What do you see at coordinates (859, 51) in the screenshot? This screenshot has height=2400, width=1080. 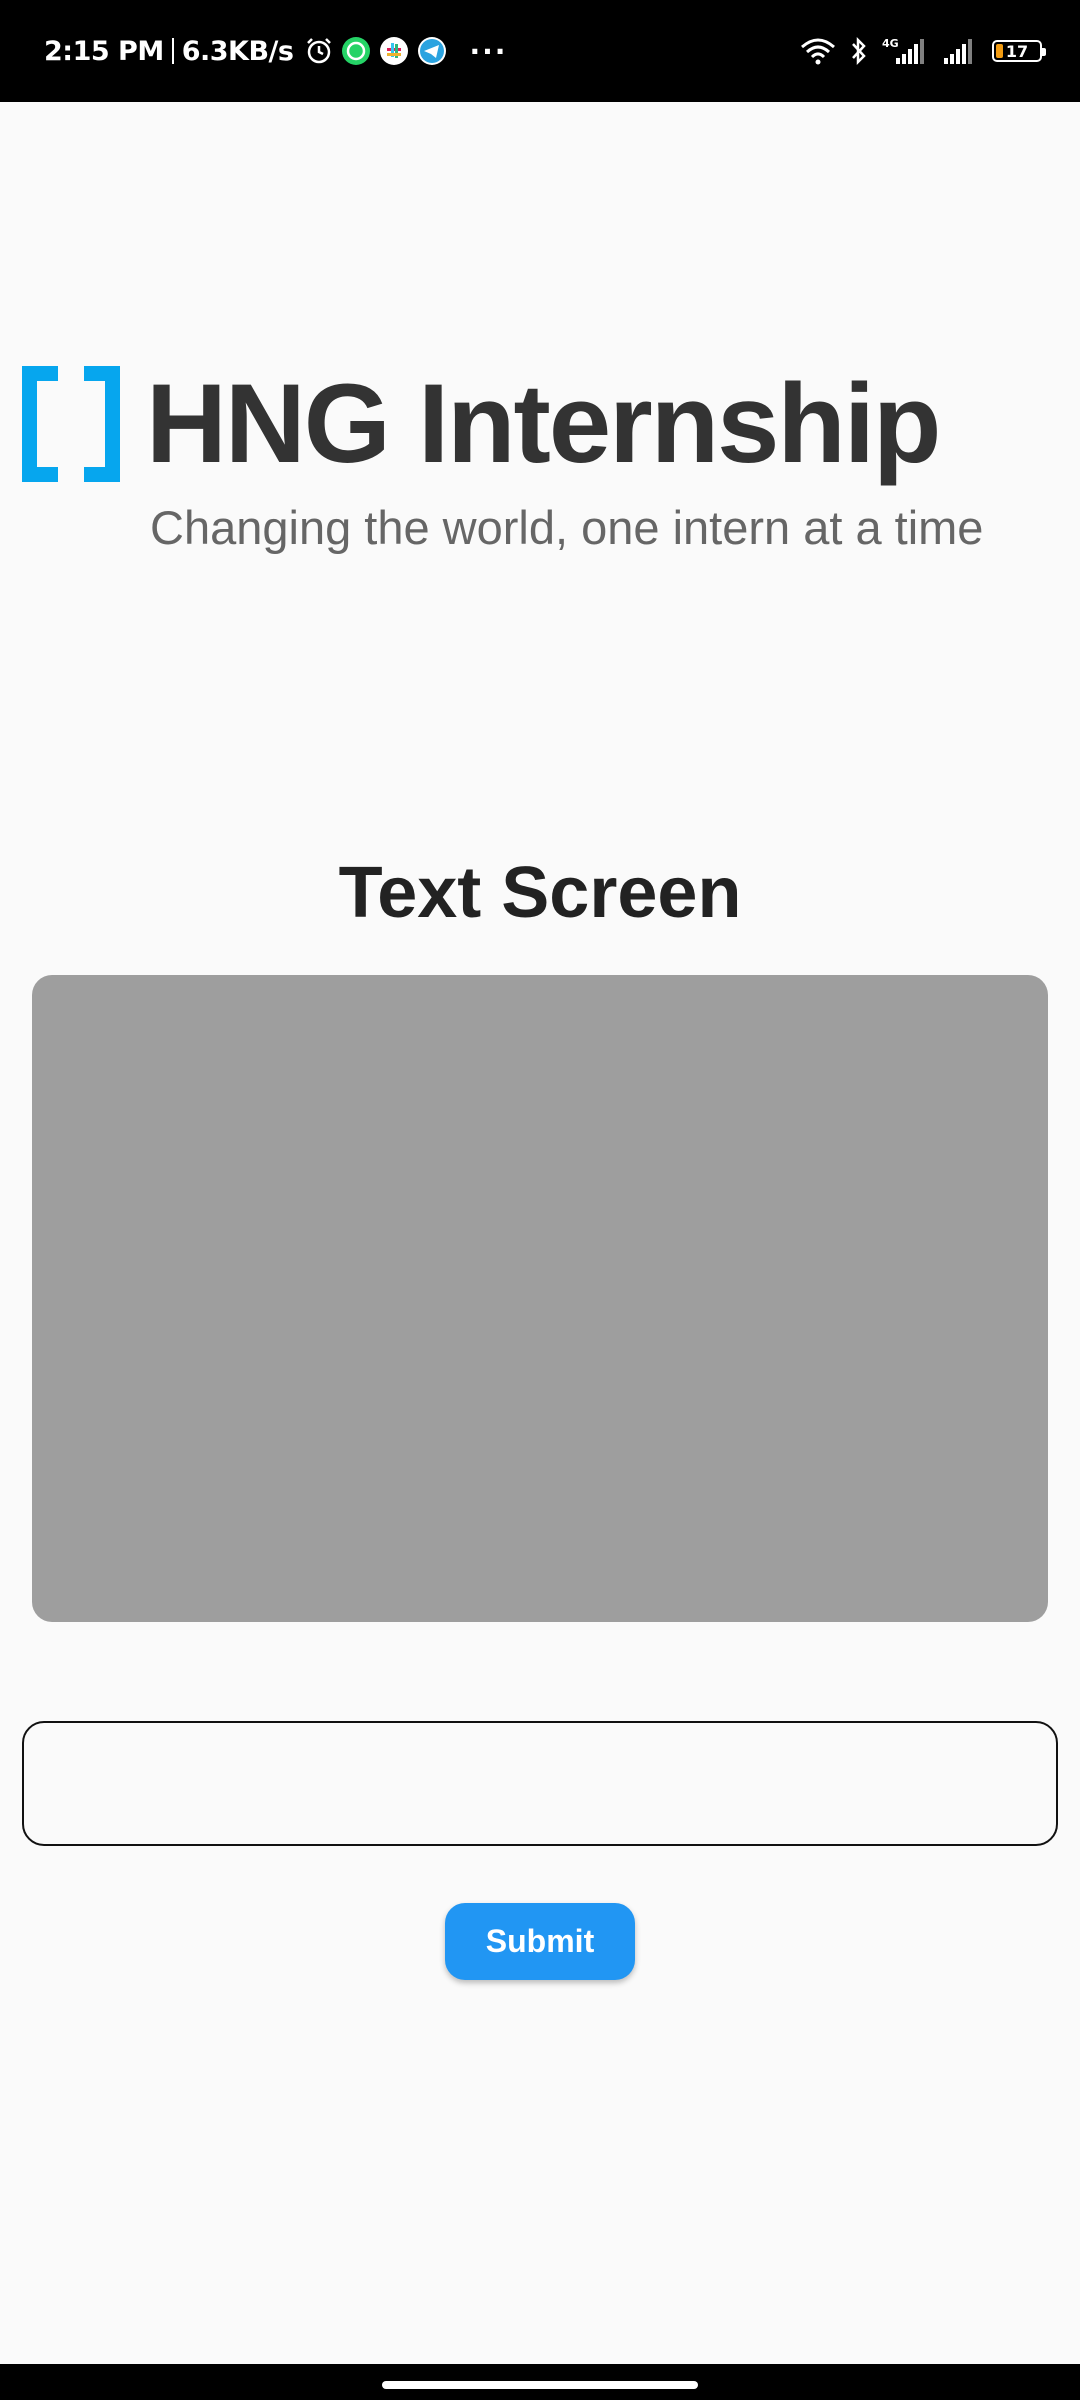 I see `bluetooth-icon` at bounding box center [859, 51].